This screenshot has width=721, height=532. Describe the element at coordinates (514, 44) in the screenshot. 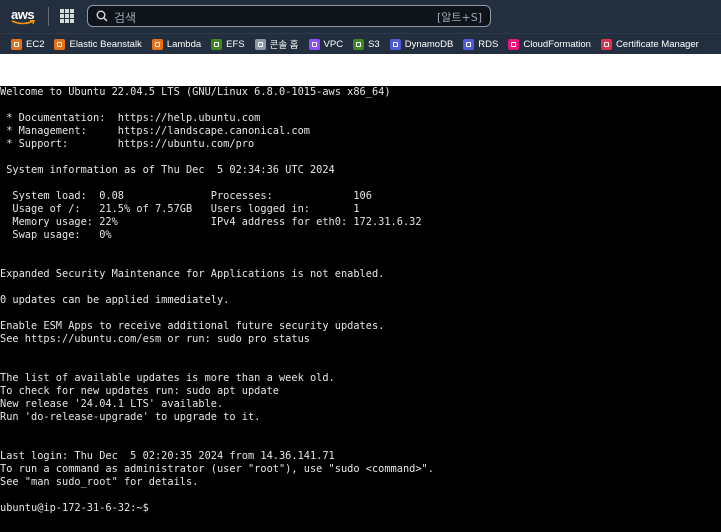

I see `cloudformation-icon` at that location.